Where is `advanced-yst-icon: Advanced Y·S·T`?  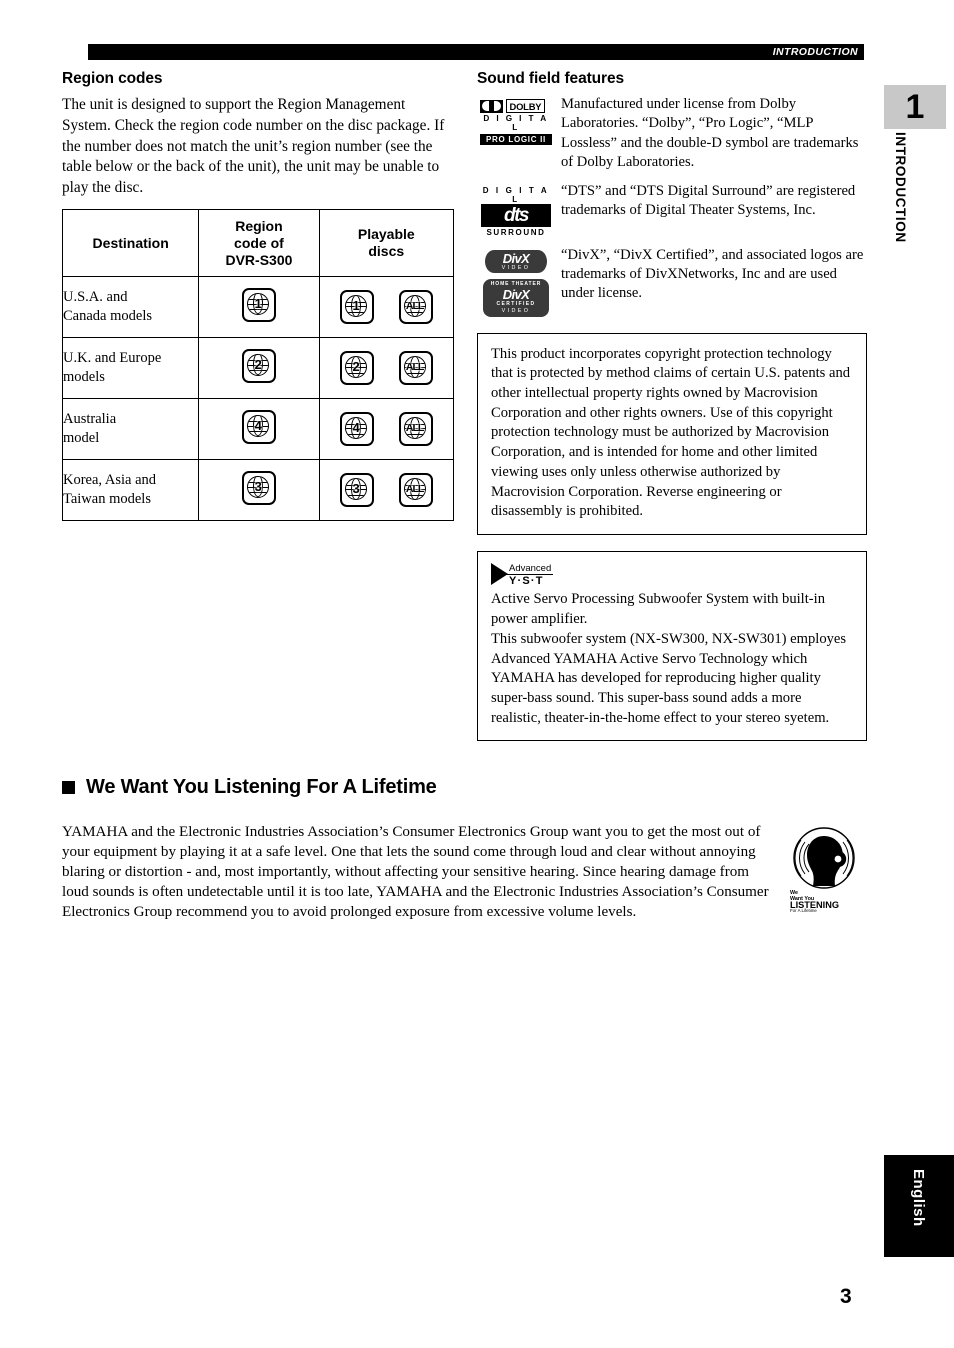 advanced-yst-icon: Advanced Y·S·T is located at coordinates (672, 575).